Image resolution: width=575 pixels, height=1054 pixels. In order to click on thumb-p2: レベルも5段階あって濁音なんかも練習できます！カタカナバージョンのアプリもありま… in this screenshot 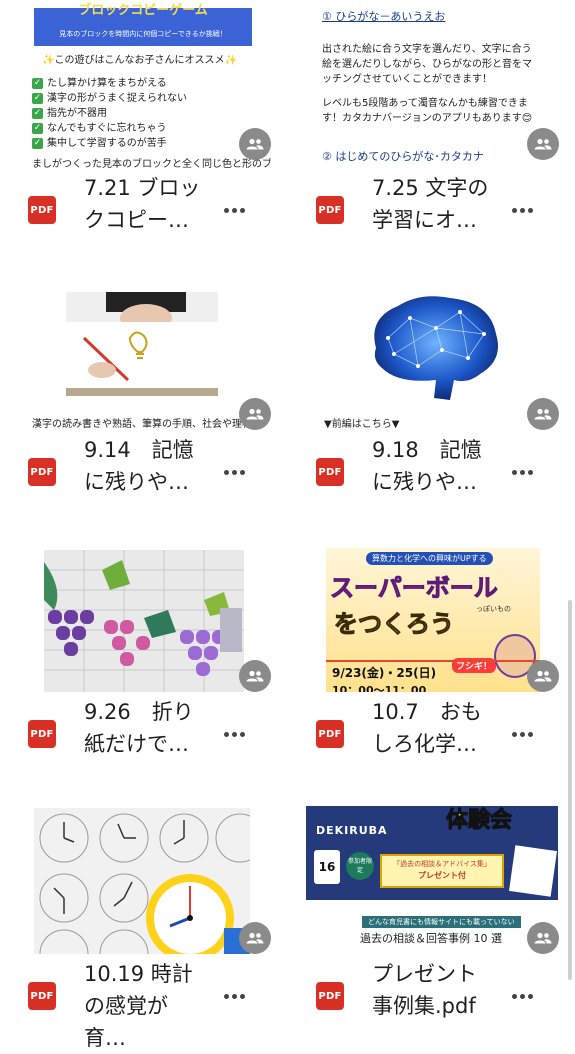, I will do `click(427, 111)`.